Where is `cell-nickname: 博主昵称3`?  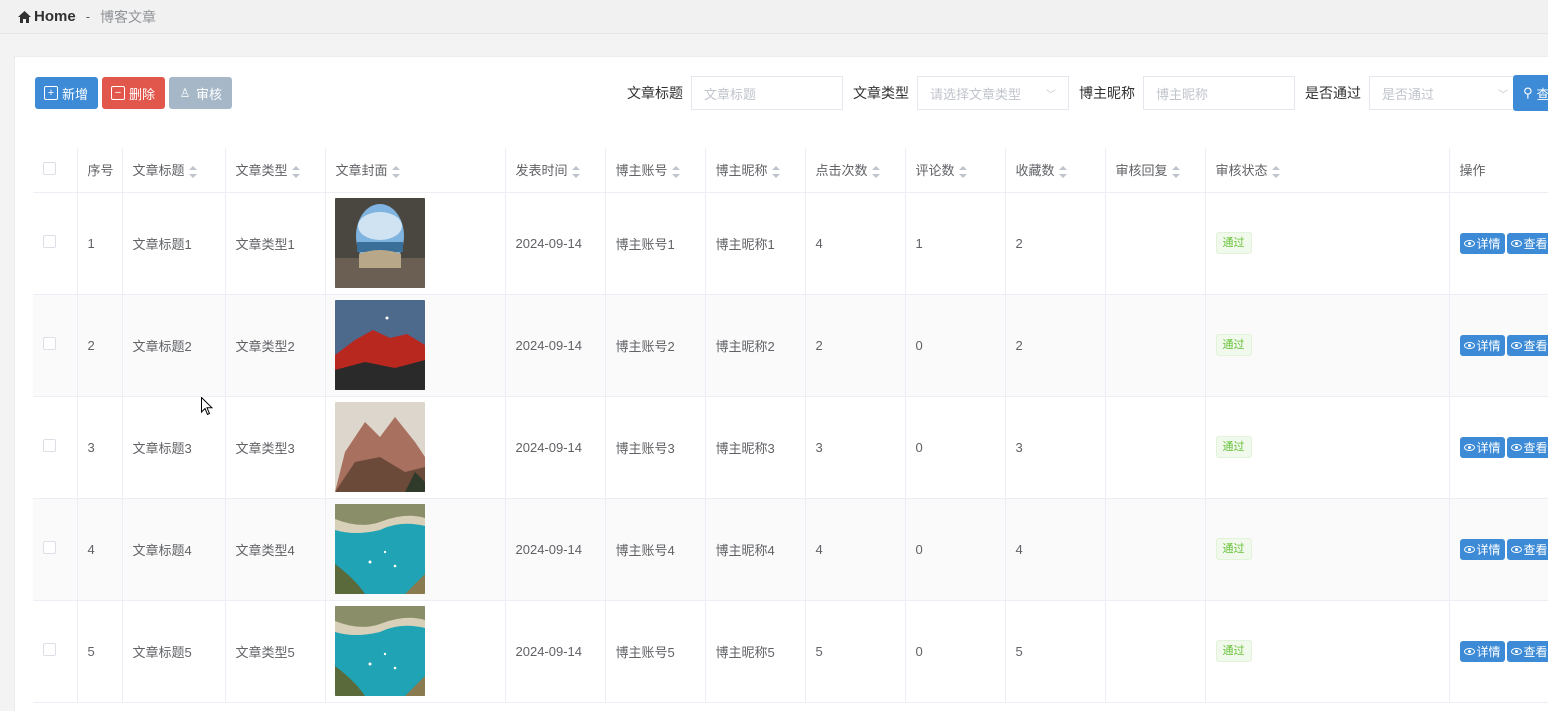
cell-nickname: 博主昵称3 is located at coordinates (755, 447).